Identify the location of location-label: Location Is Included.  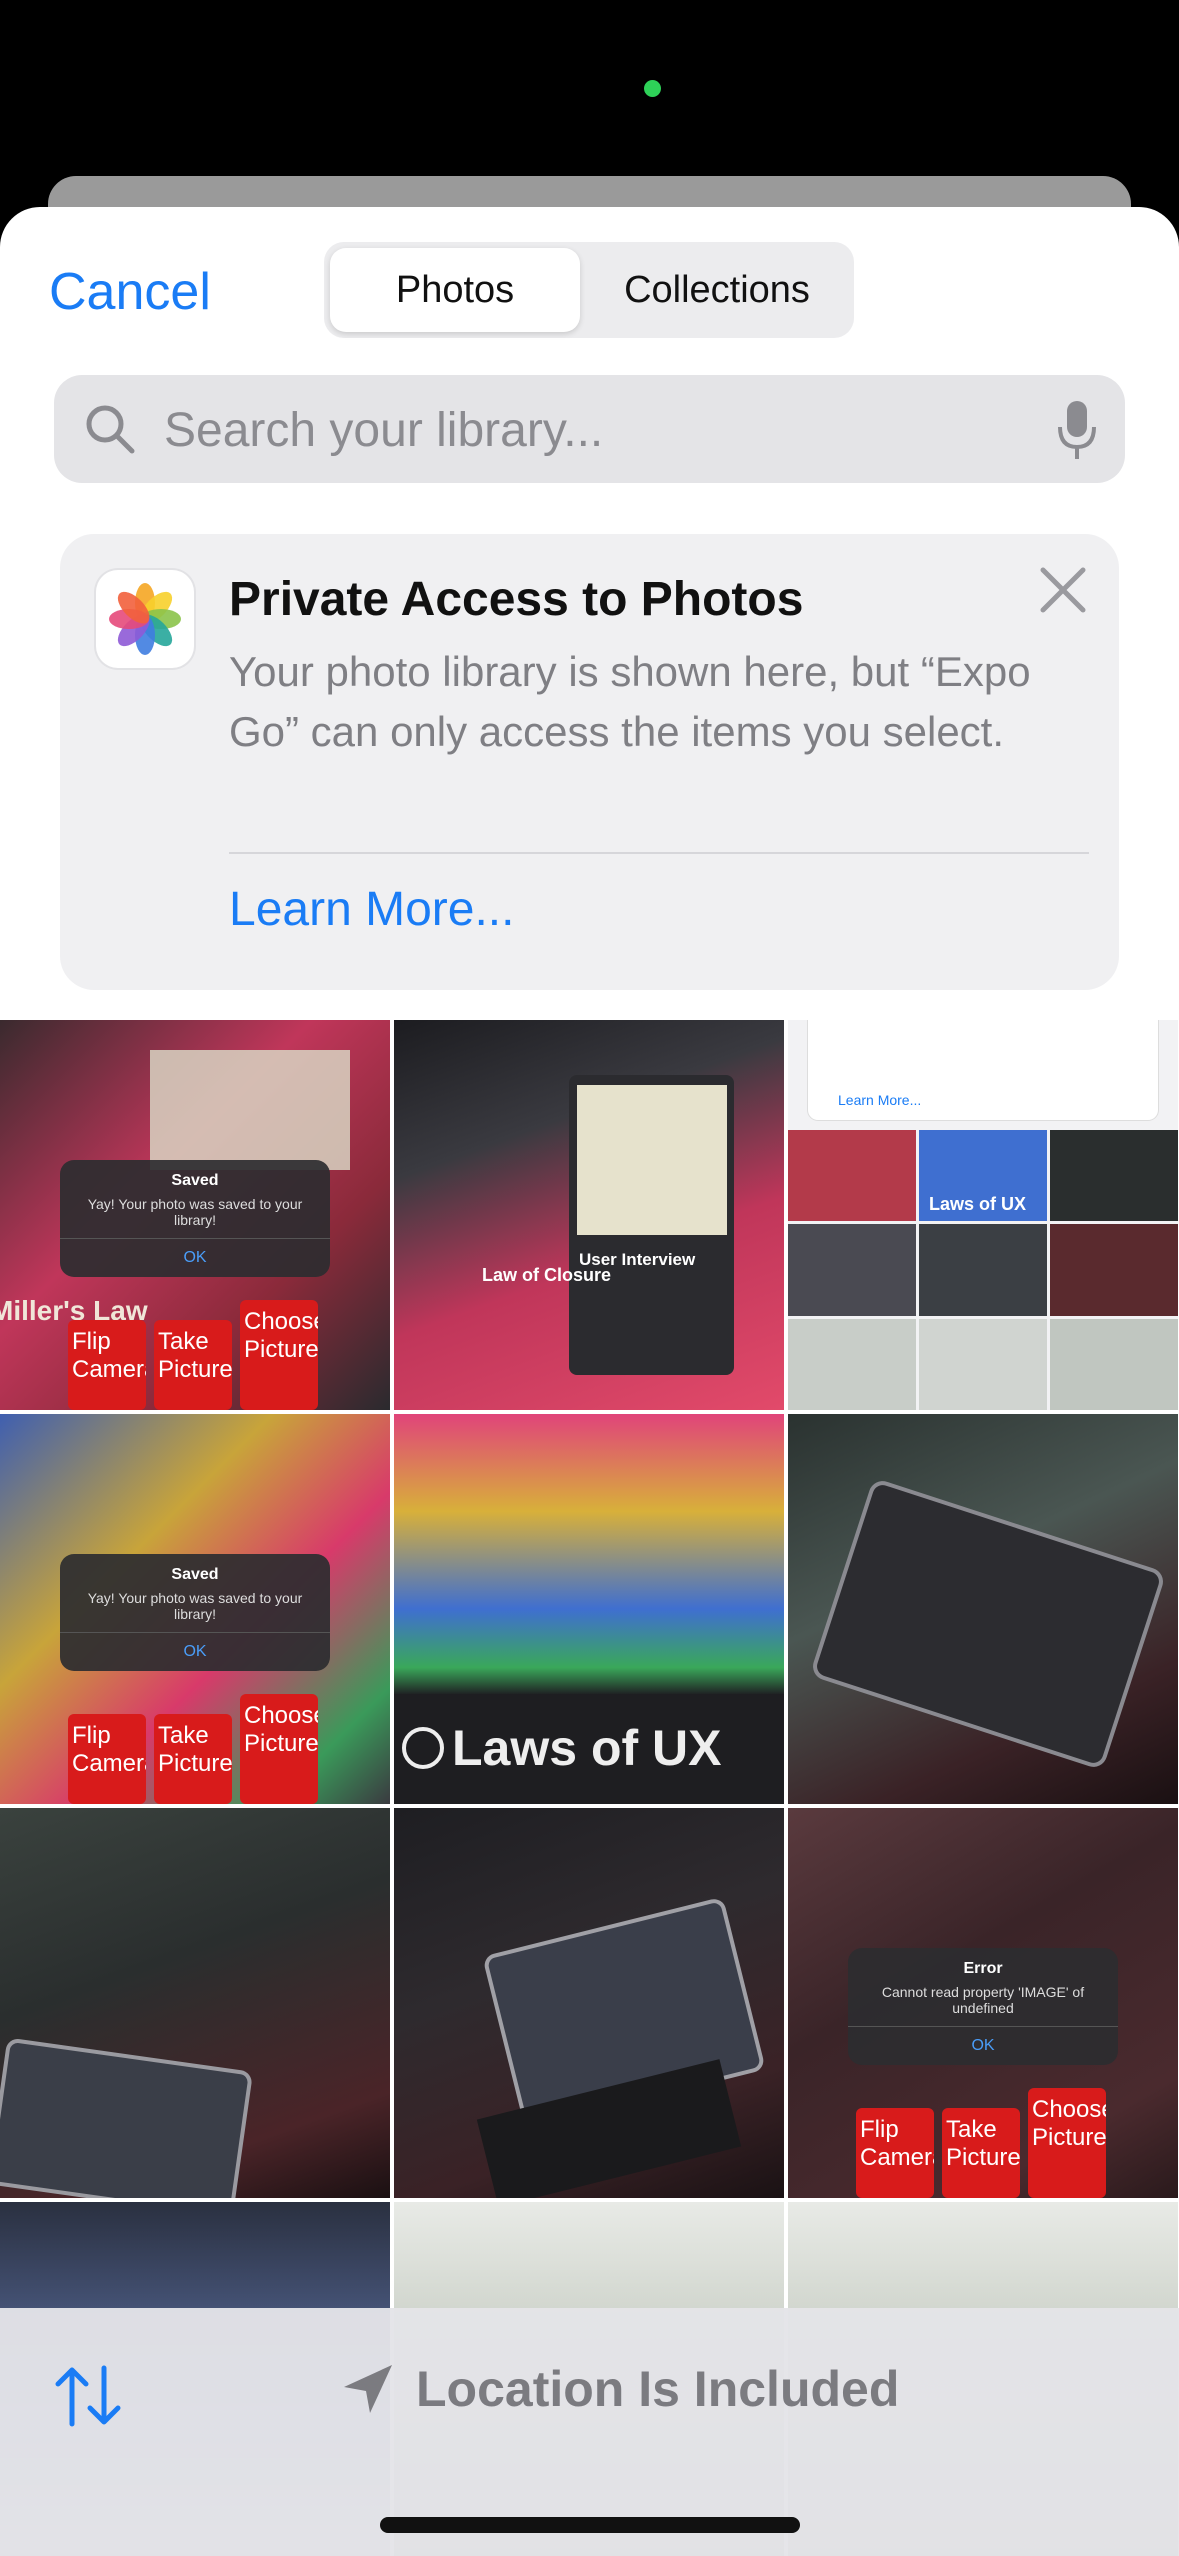
(658, 2389).